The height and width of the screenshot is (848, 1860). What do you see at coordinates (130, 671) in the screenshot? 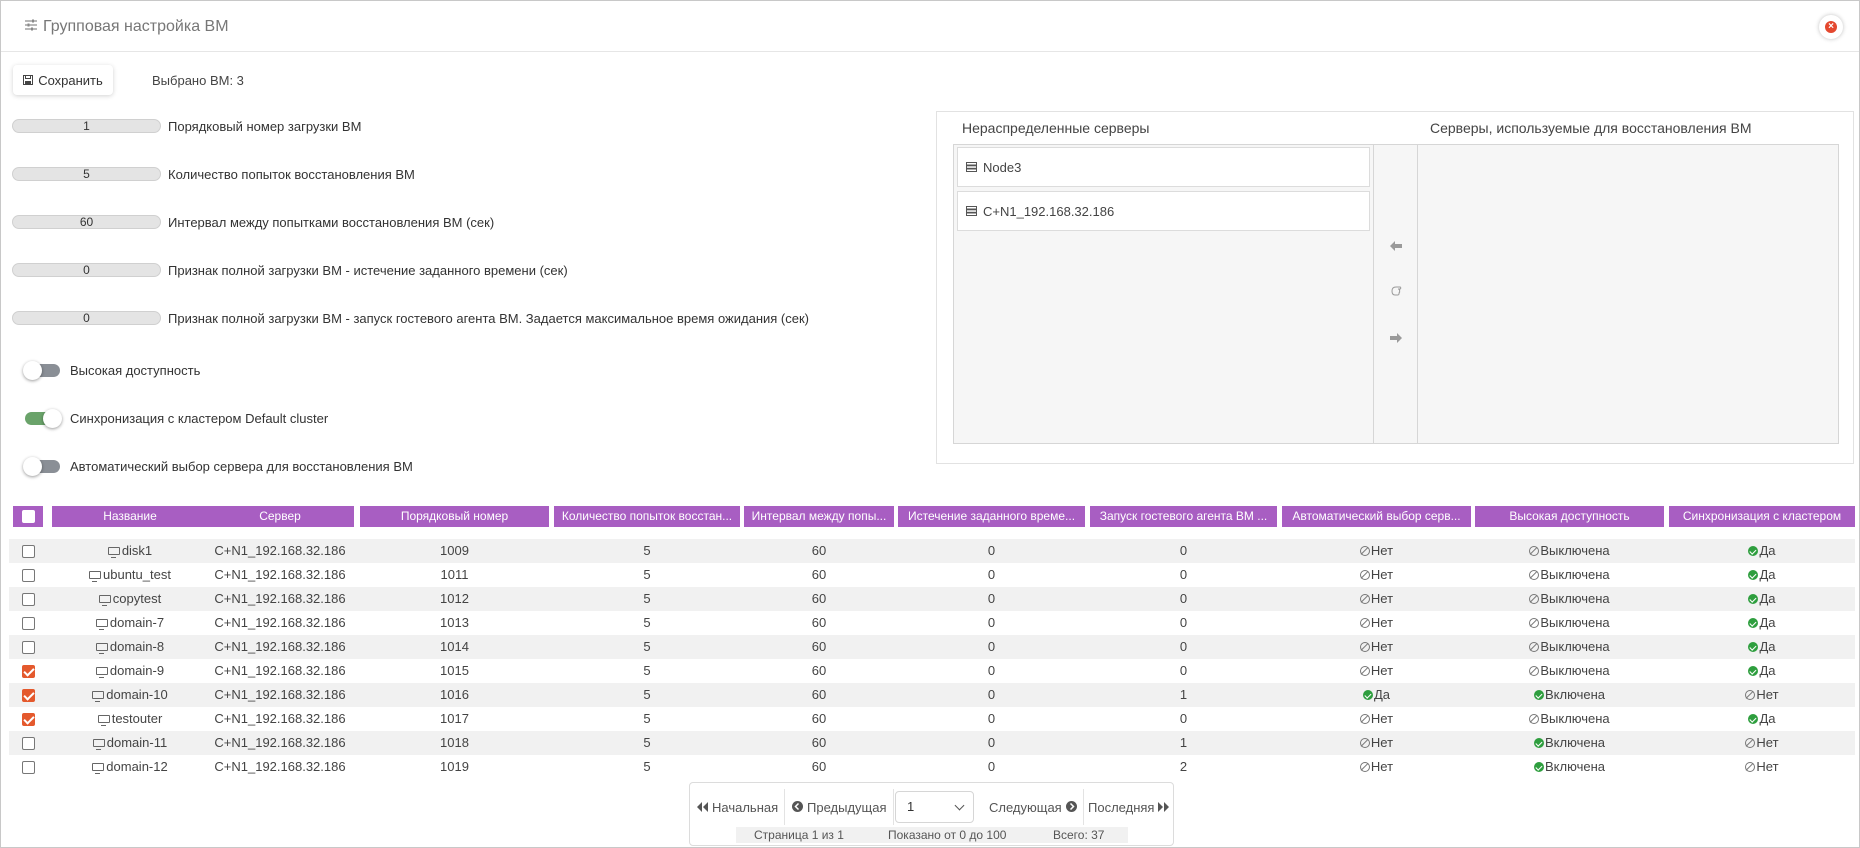
I see `cell-name: domain-9` at bounding box center [130, 671].